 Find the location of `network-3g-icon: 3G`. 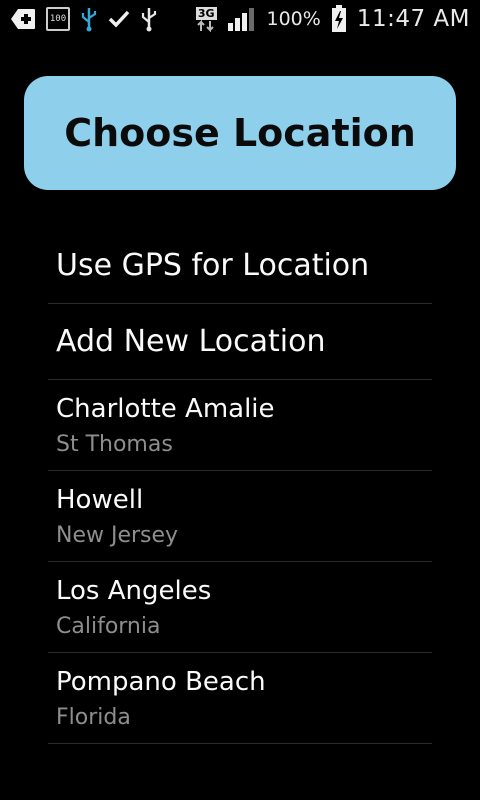

network-3g-icon: 3G is located at coordinates (206, 19).